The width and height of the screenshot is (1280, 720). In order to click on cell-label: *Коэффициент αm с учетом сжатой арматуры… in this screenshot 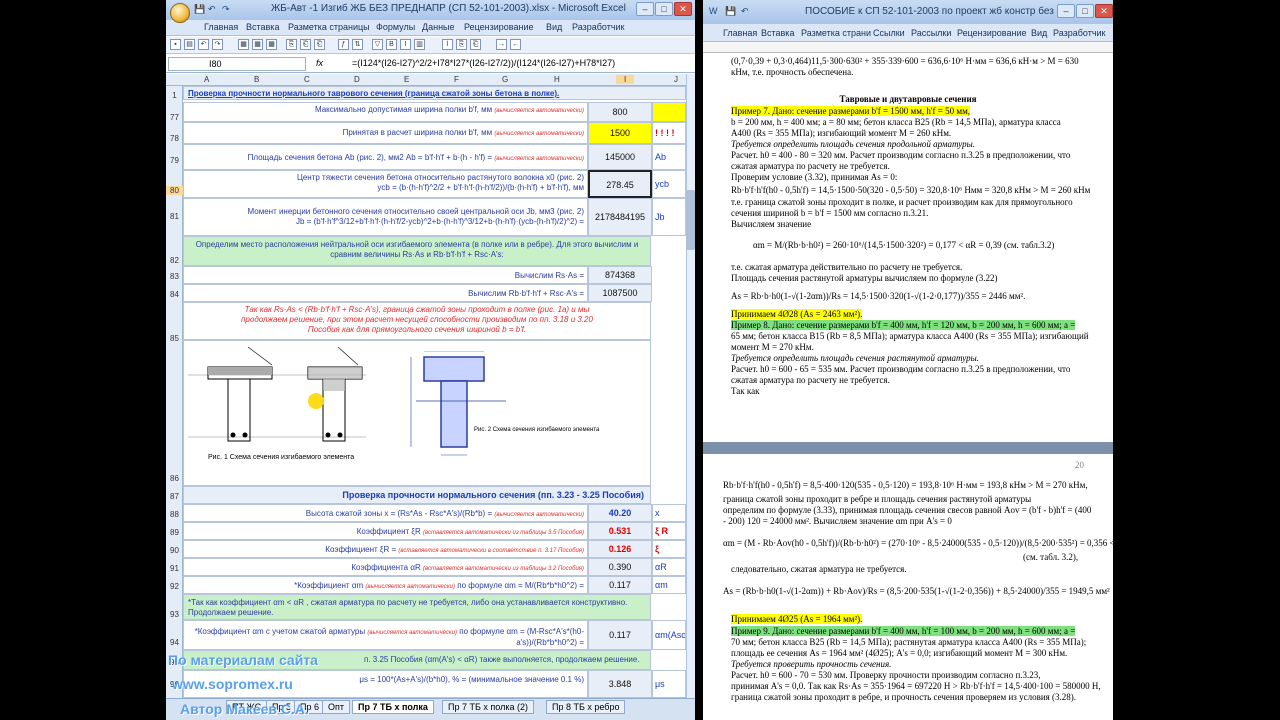, I will do `click(385, 635)`.